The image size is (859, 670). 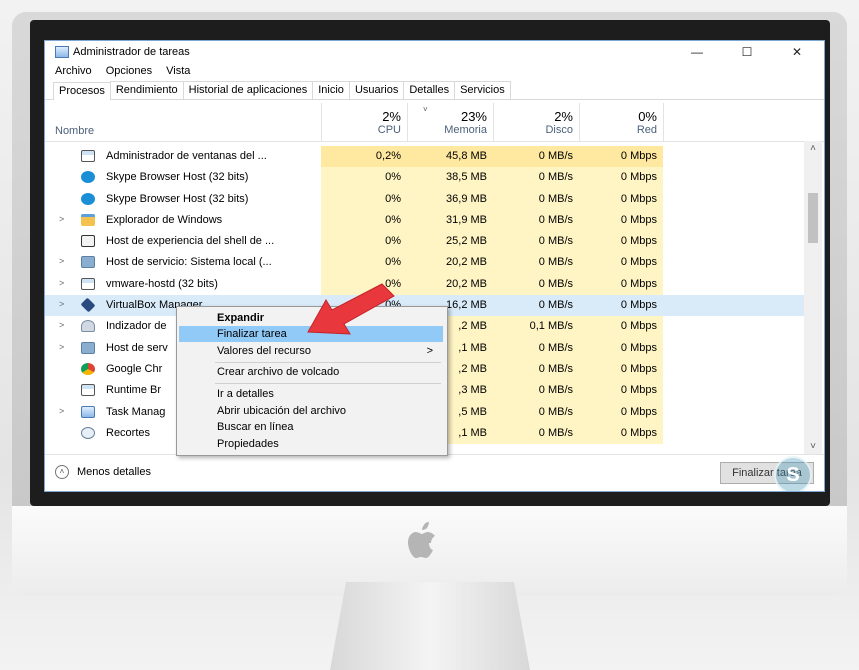 I want to click on process-name: vmware-hostd (32 bits), so click(x=162, y=283).